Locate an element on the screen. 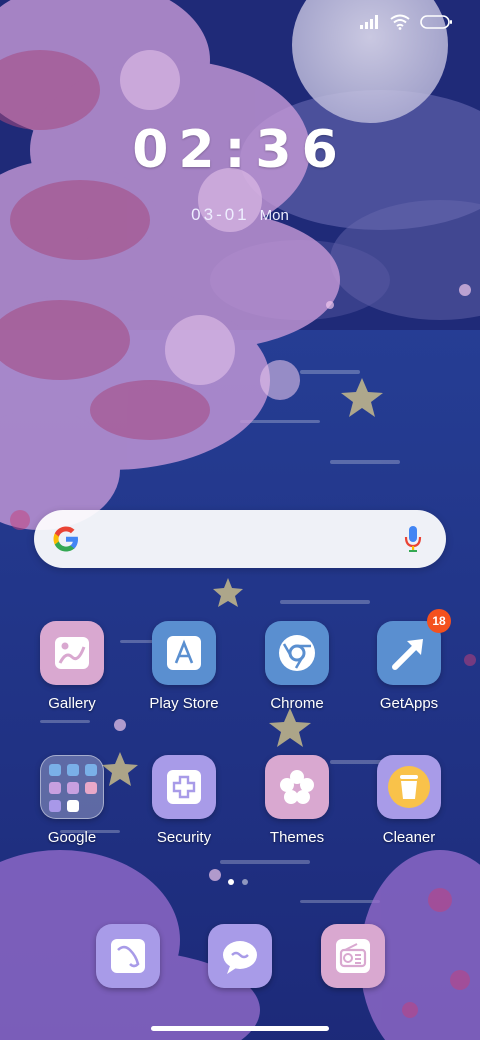  radio-icon is located at coordinates (353, 956).